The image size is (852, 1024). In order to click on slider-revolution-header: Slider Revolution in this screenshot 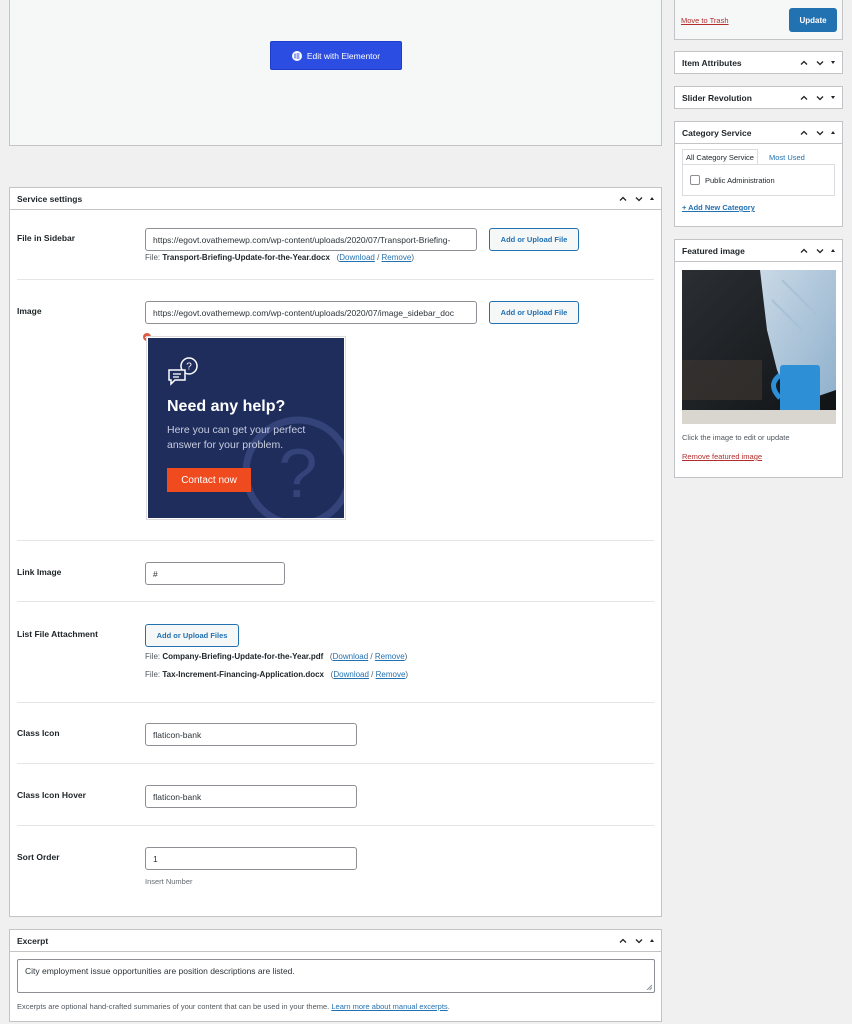, I will do `click(758, 97)`.